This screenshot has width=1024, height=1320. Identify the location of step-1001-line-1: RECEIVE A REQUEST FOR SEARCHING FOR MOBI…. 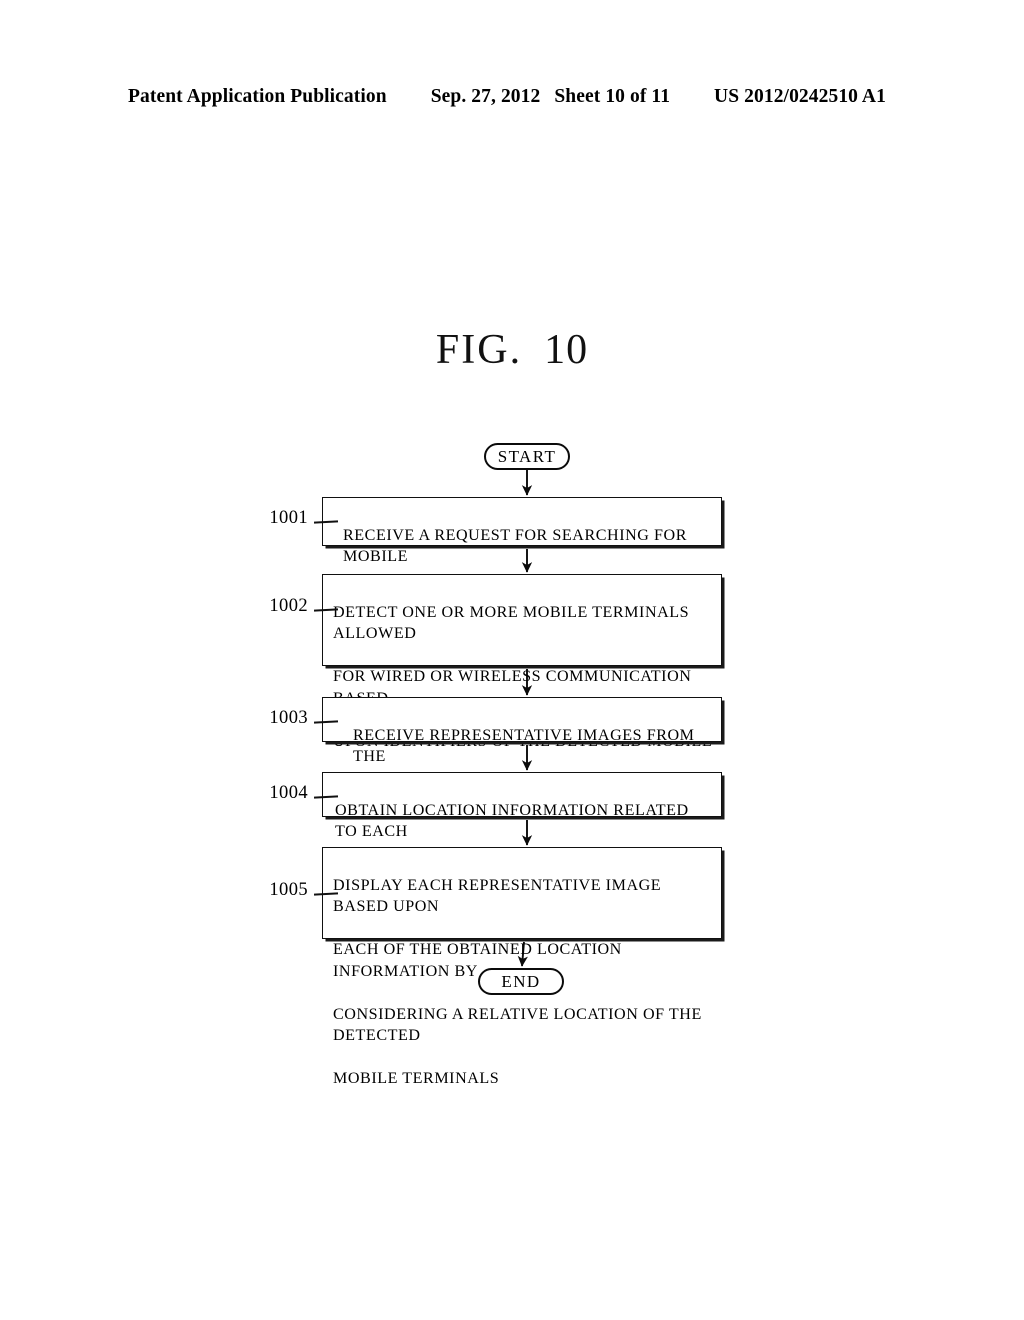
(515, 546).